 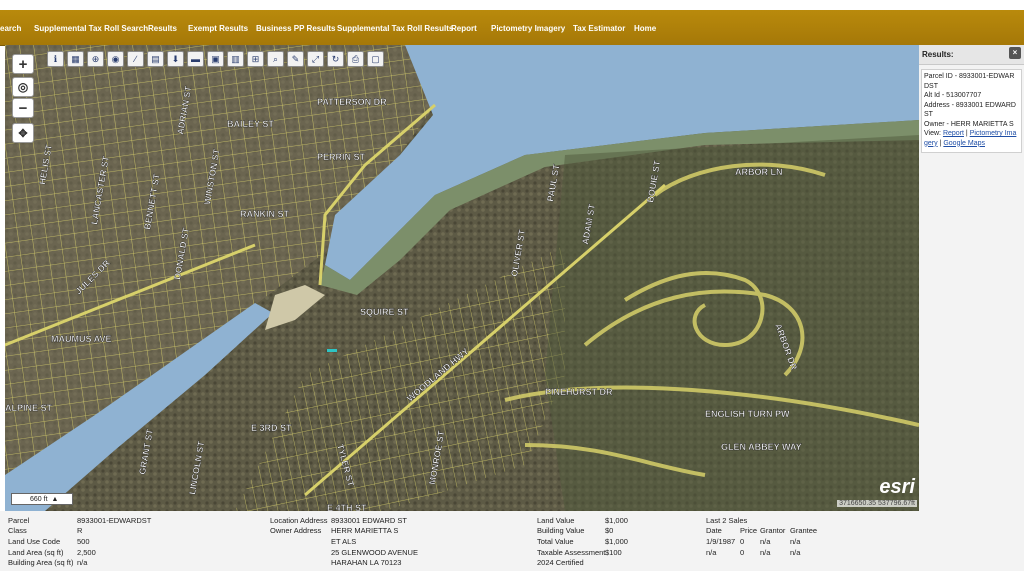 I want to click on google-maps-link: Google Maps, so click(x=964, y=143).